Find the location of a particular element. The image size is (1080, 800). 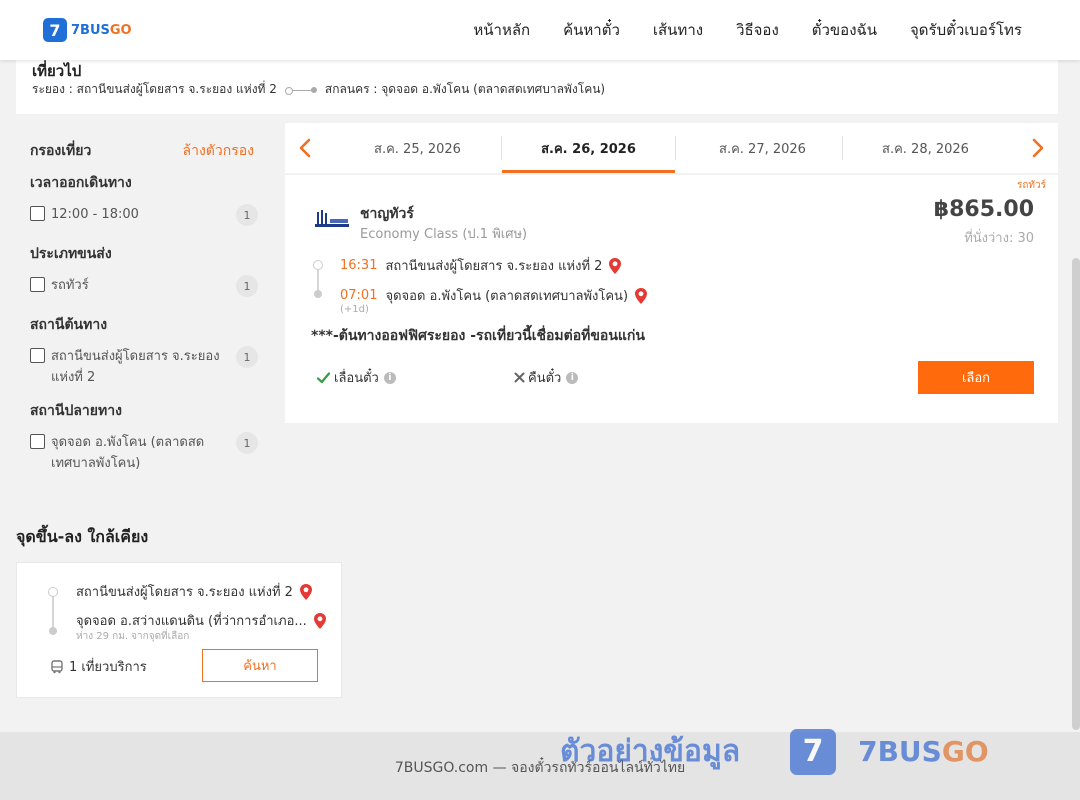

filter-option: สถานีขนส่งผู้โดยสาร จ.ระยอง แห่งที่ 2 1 is located at coordinates (144, 367).